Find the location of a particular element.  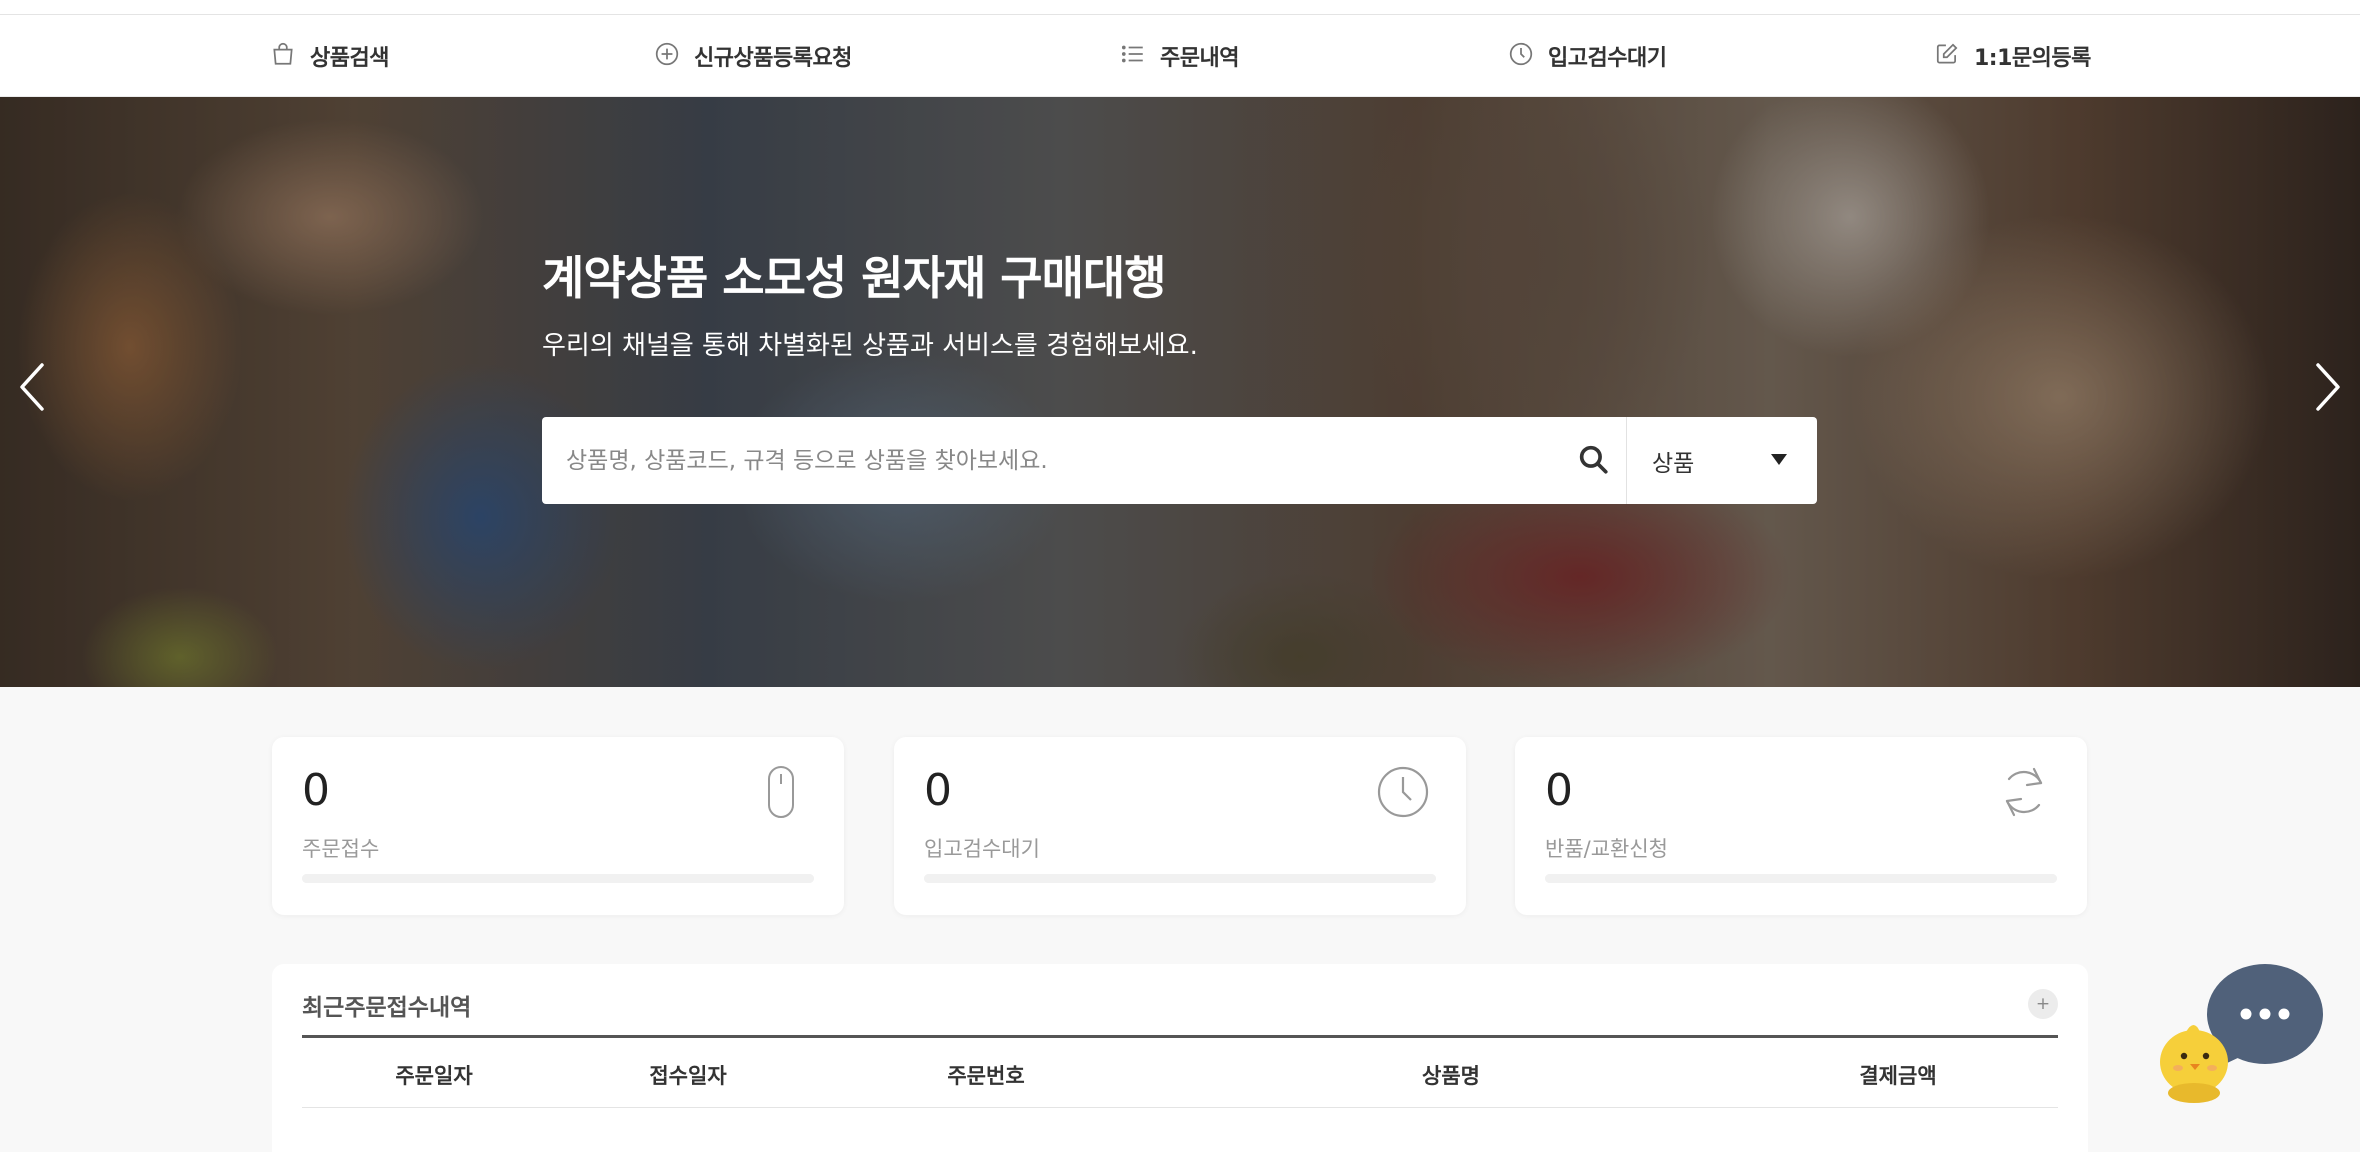

recent-orders-title: 최근주문접수내역 is located at coordinates (387, 1008).